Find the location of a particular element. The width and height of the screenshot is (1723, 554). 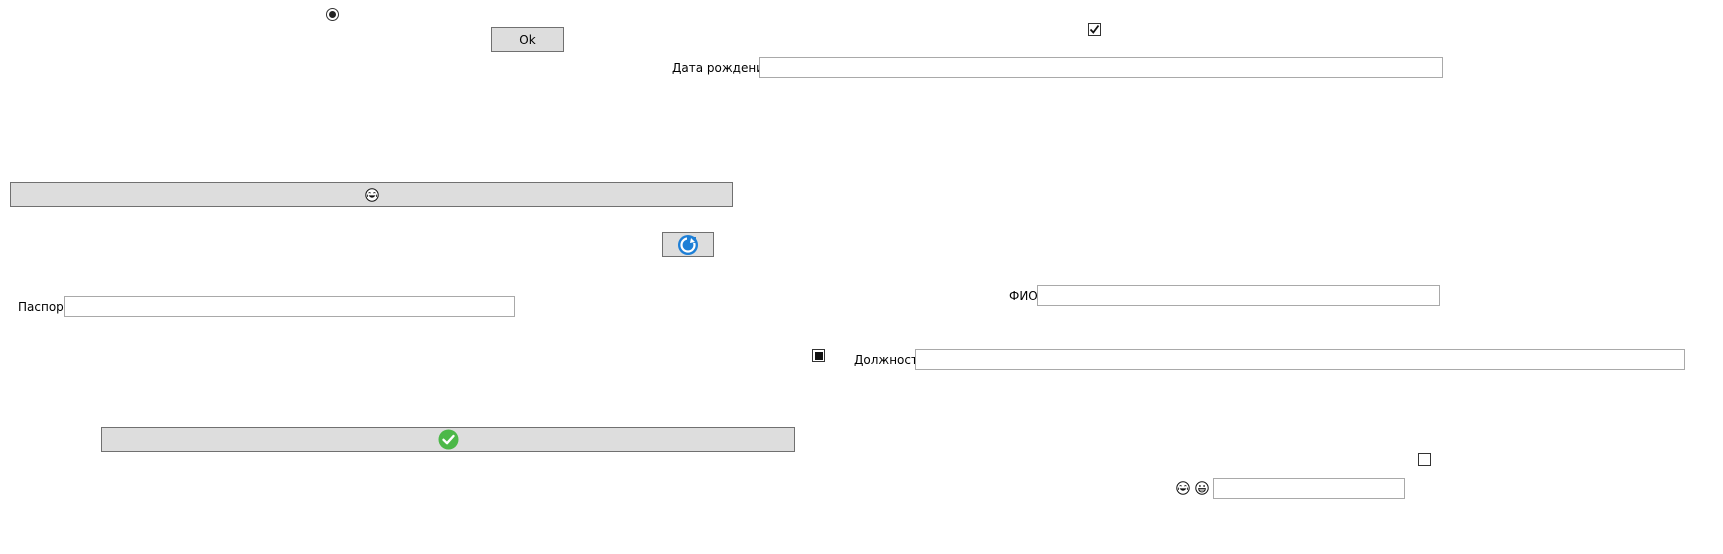

refresh-button is located at coordinates (688, 244).